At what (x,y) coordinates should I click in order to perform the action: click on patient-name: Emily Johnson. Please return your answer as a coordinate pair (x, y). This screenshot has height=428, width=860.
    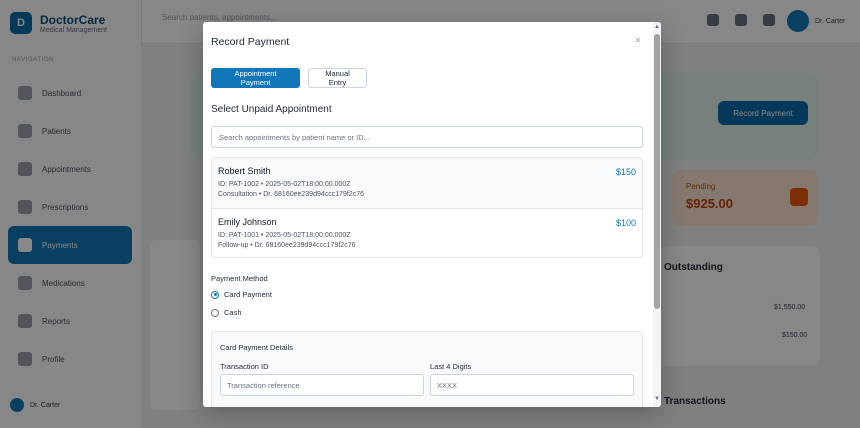
    Looking at the image, I should click on (247, 222).